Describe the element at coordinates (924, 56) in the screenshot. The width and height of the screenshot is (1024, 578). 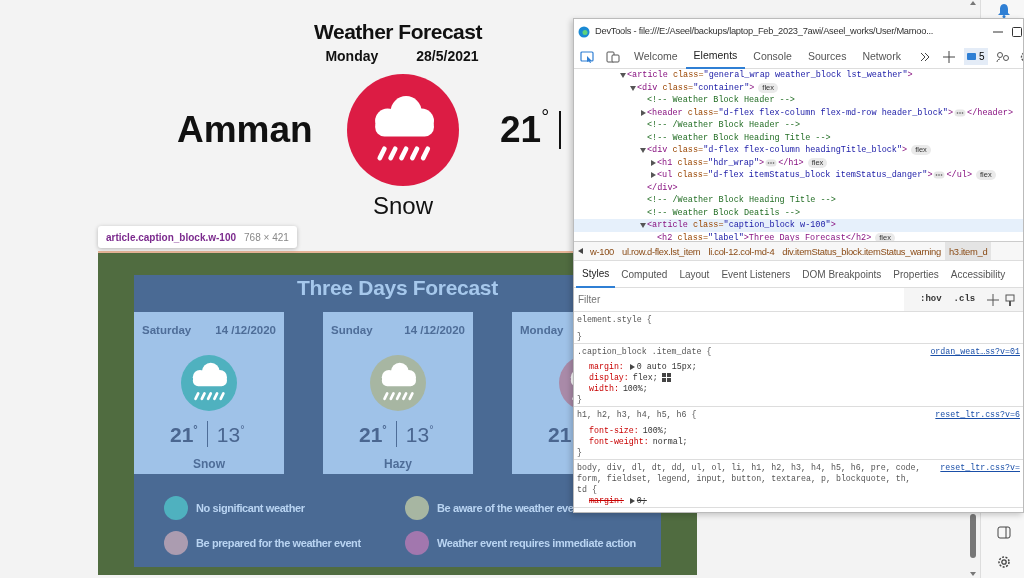
I see `more-tabs-icon` at that location.